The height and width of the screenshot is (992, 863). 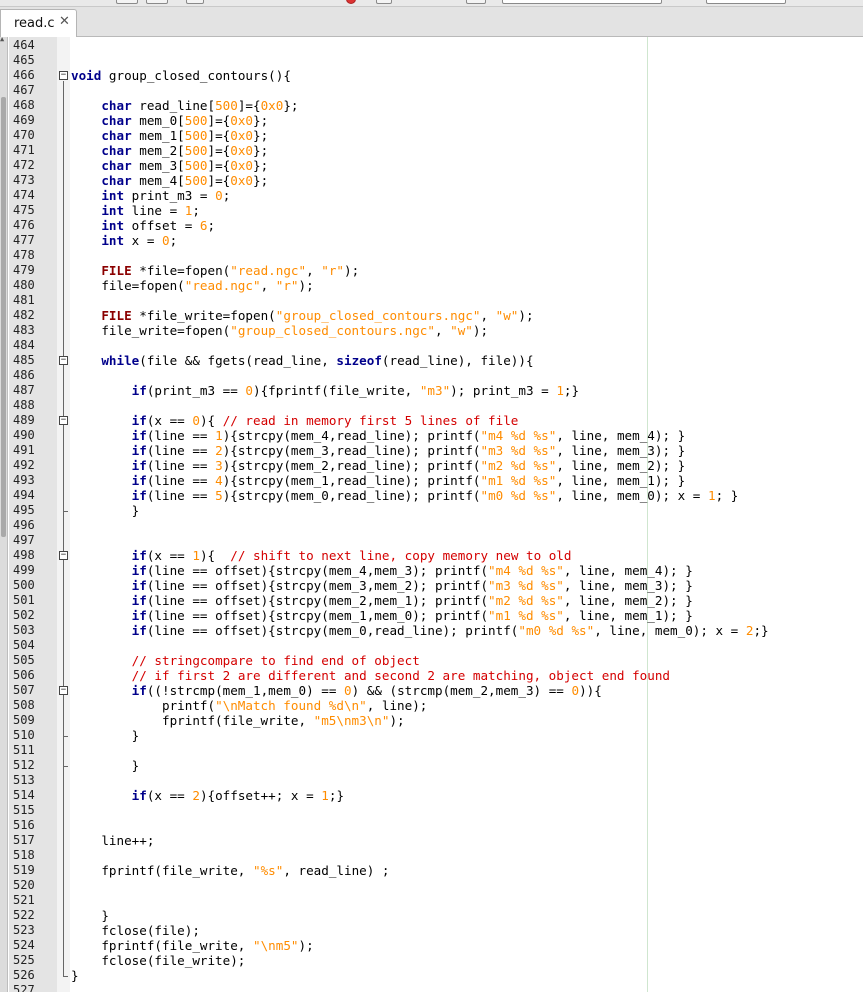 I want to click on code-line: 504, so click(x=431, y=645).